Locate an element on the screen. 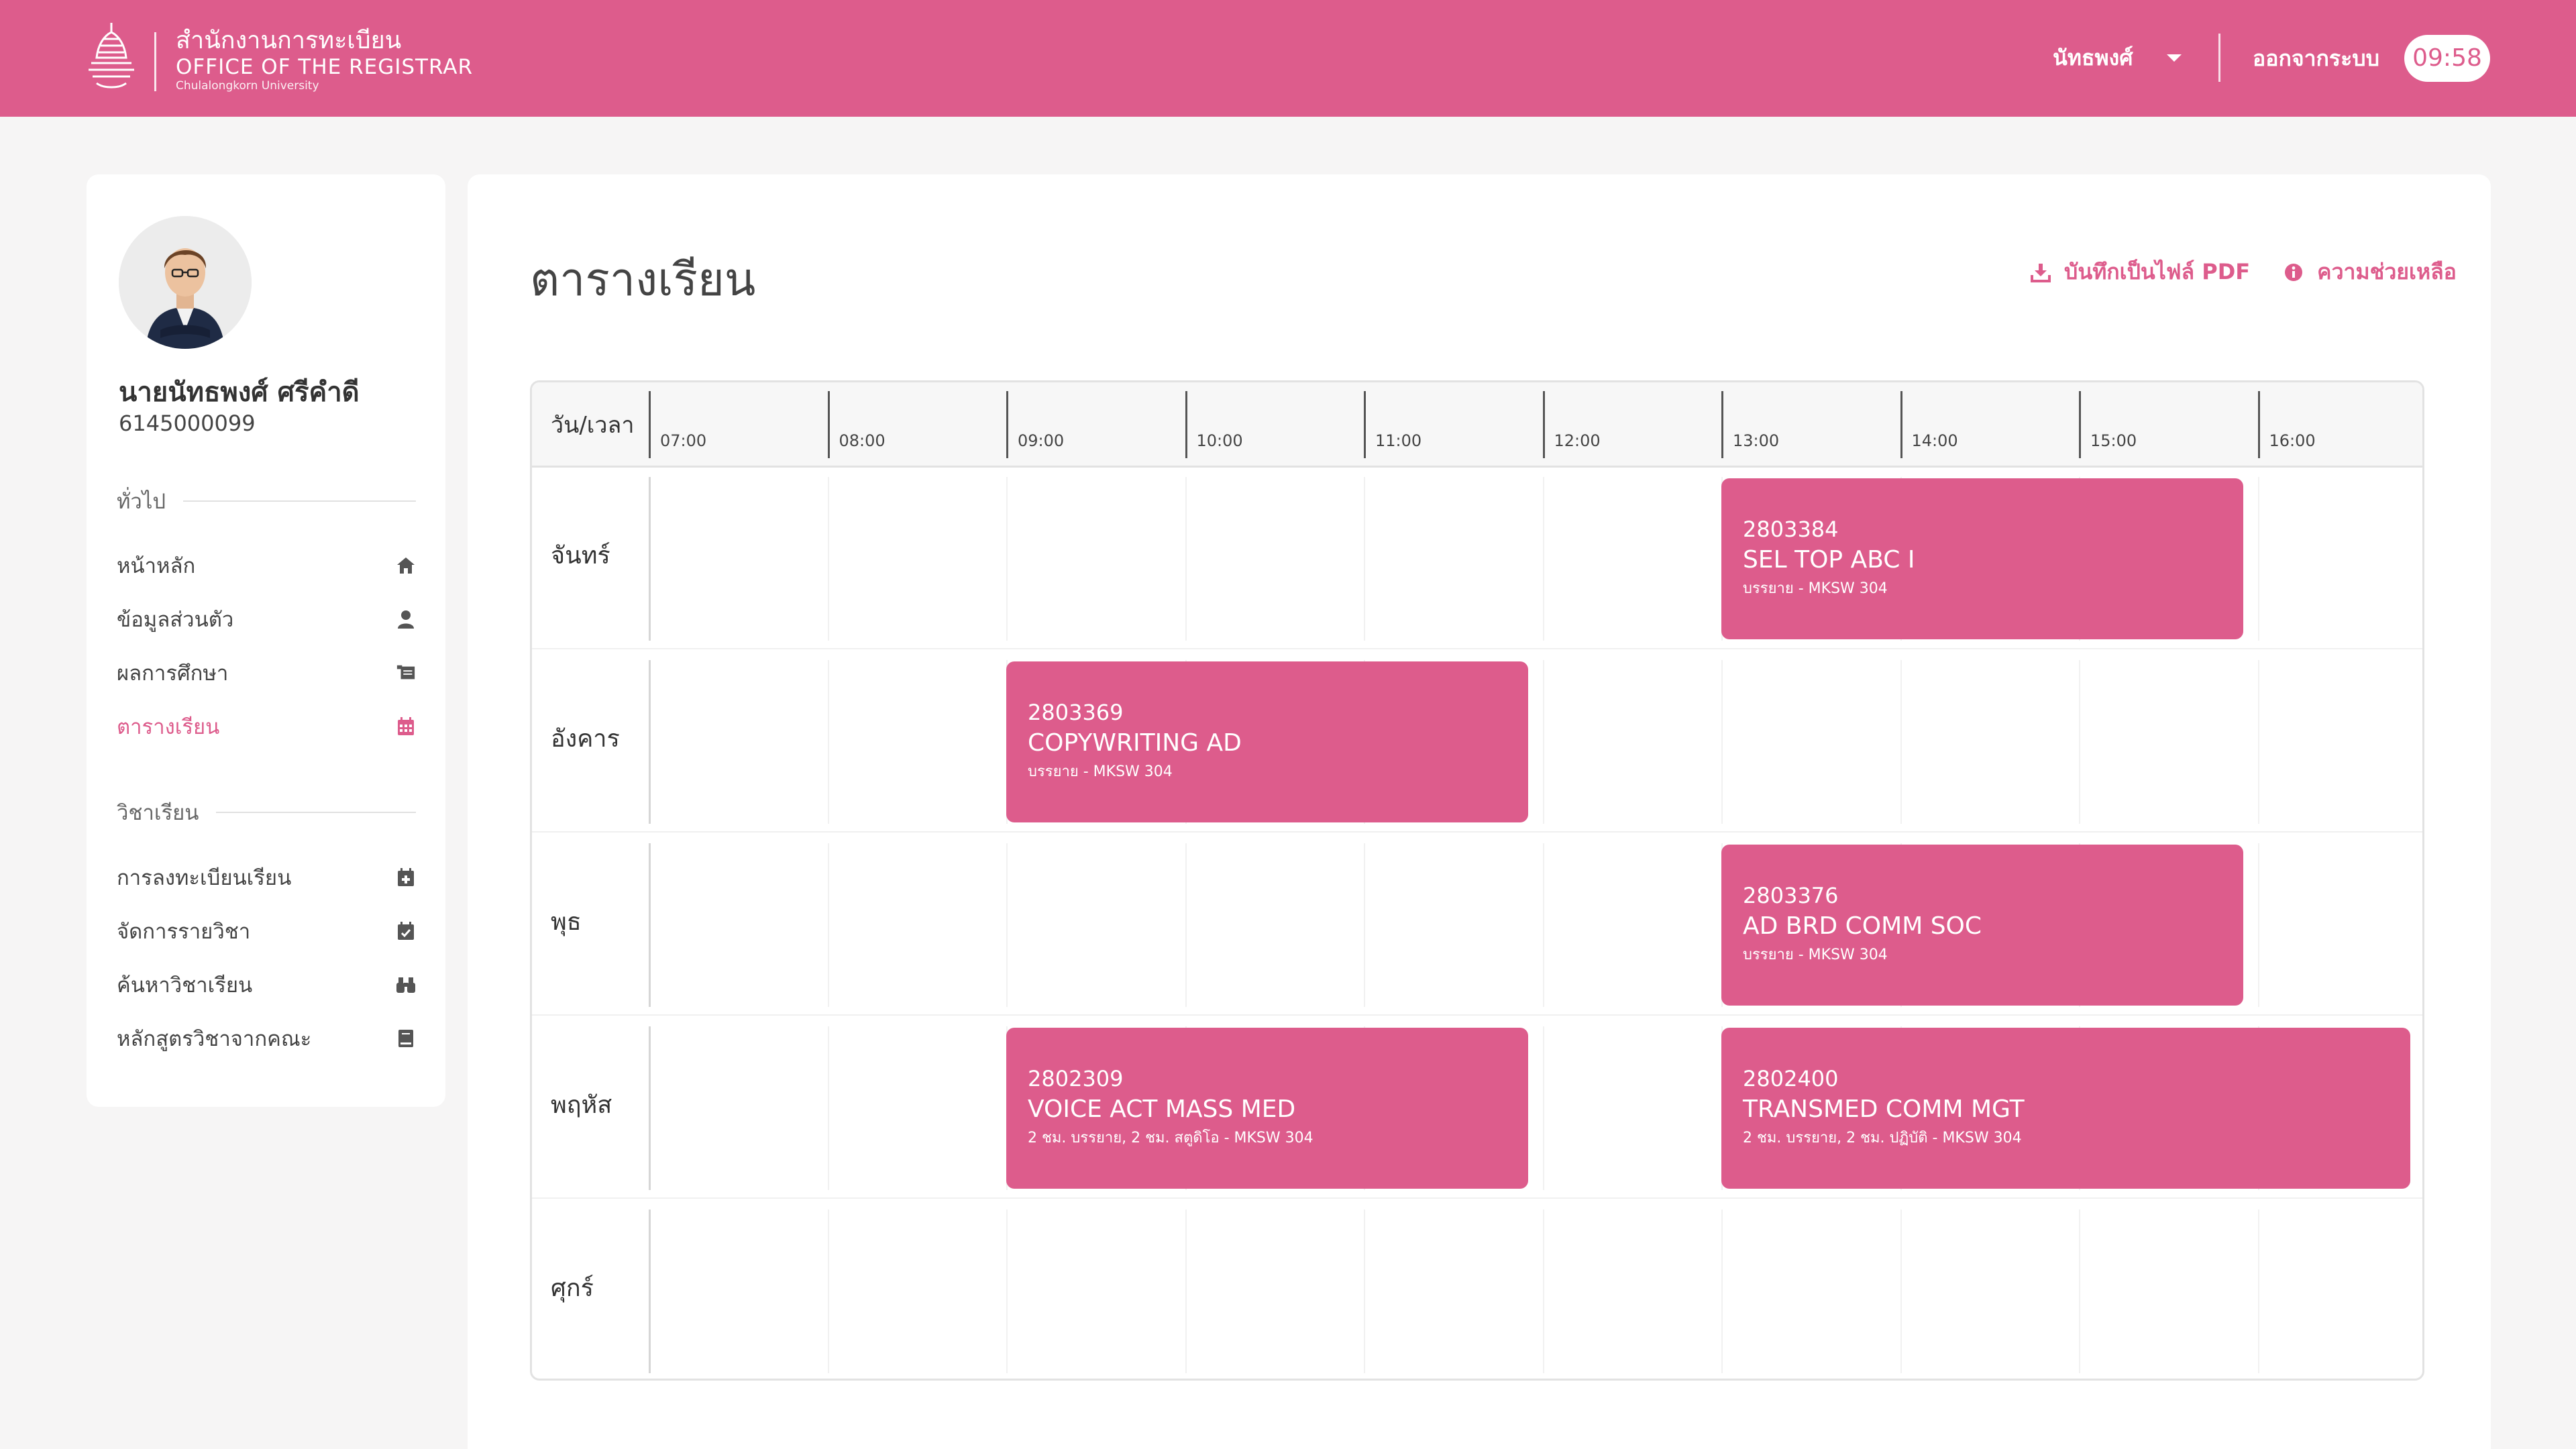  sidebar-item-label: จัดการรายวิชา is located at coordinates (184, 932).